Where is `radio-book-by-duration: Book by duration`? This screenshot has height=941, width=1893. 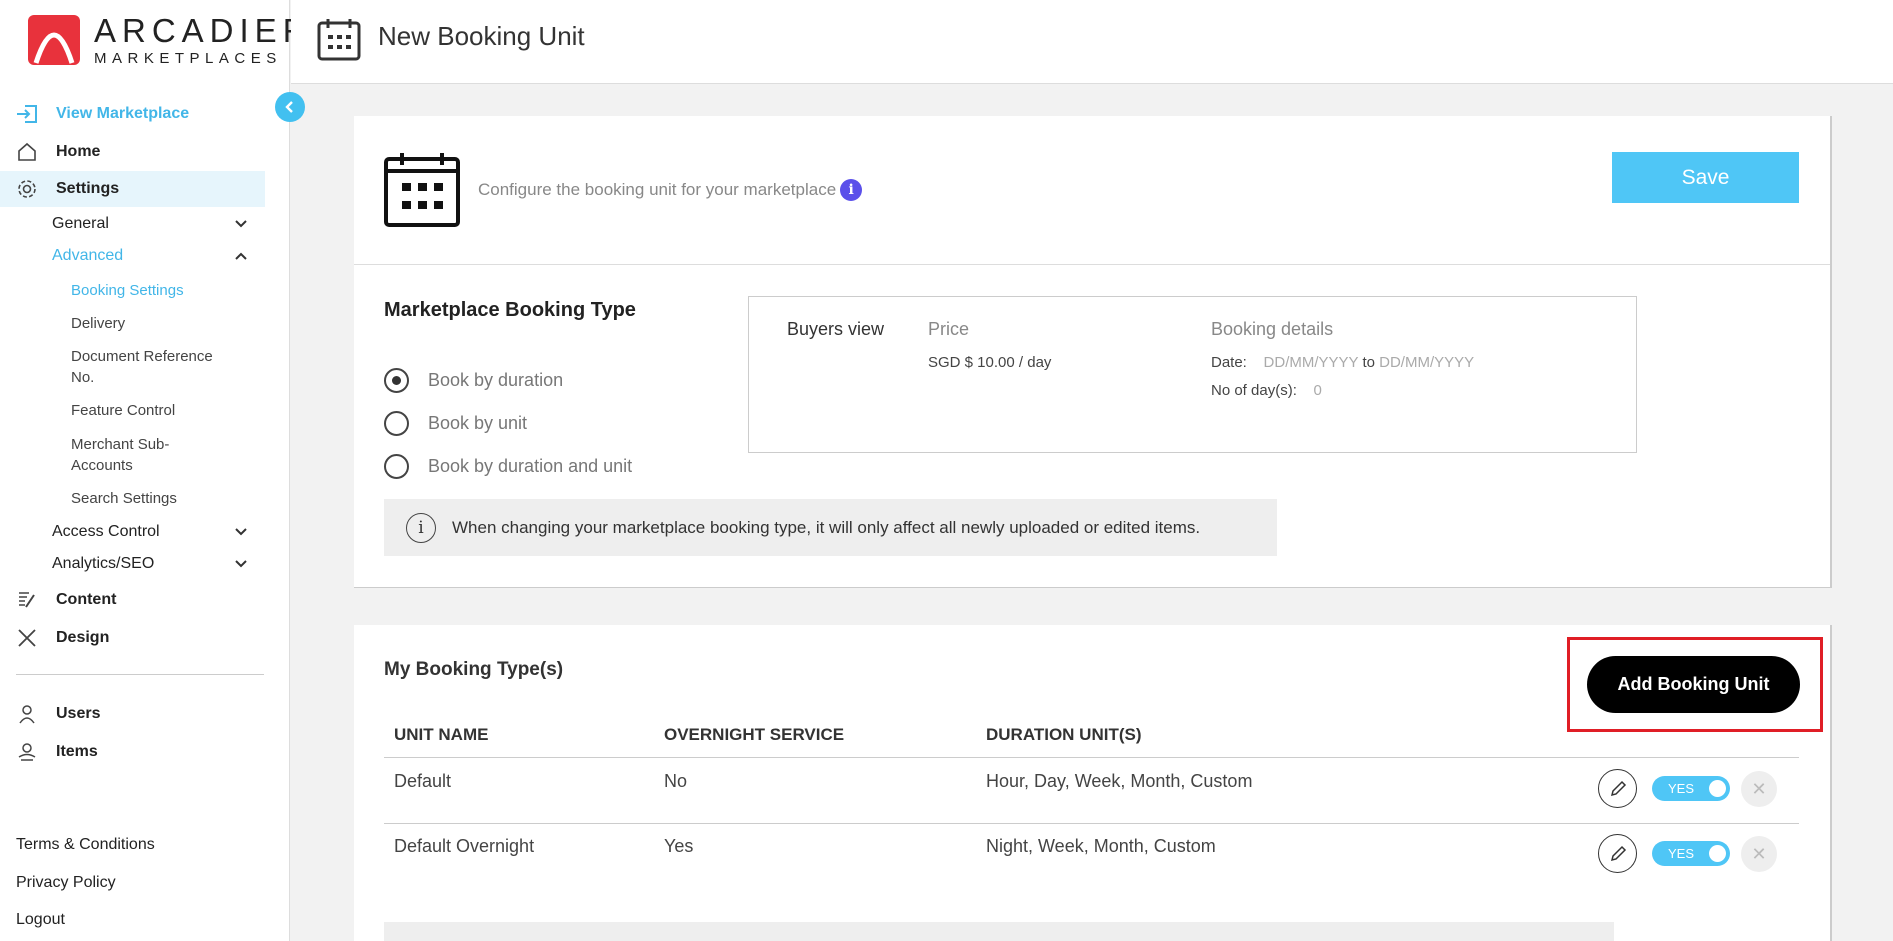
radio-book-by-duration: Book by duration is located at coordinates (473, 380).